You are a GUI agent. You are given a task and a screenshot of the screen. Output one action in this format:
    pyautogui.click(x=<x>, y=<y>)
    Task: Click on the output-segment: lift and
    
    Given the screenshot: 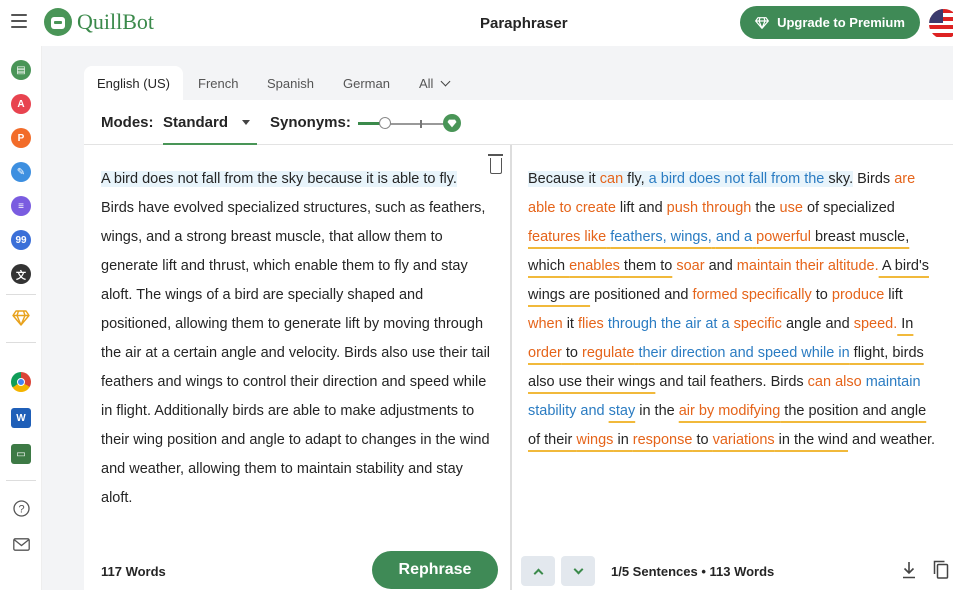 What is the action you would take?
    pyautogui.click(x=641, y=208)
    